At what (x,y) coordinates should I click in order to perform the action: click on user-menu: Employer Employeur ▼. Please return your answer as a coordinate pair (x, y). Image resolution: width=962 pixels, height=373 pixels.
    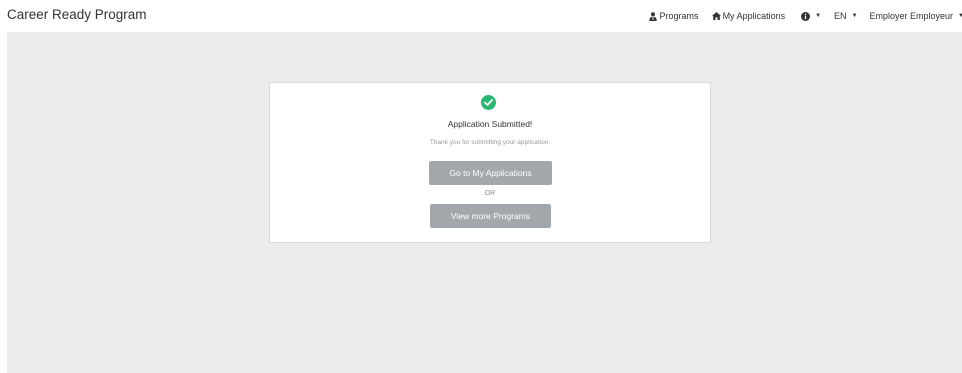
    Looking at the image, I should click on (916, 16).